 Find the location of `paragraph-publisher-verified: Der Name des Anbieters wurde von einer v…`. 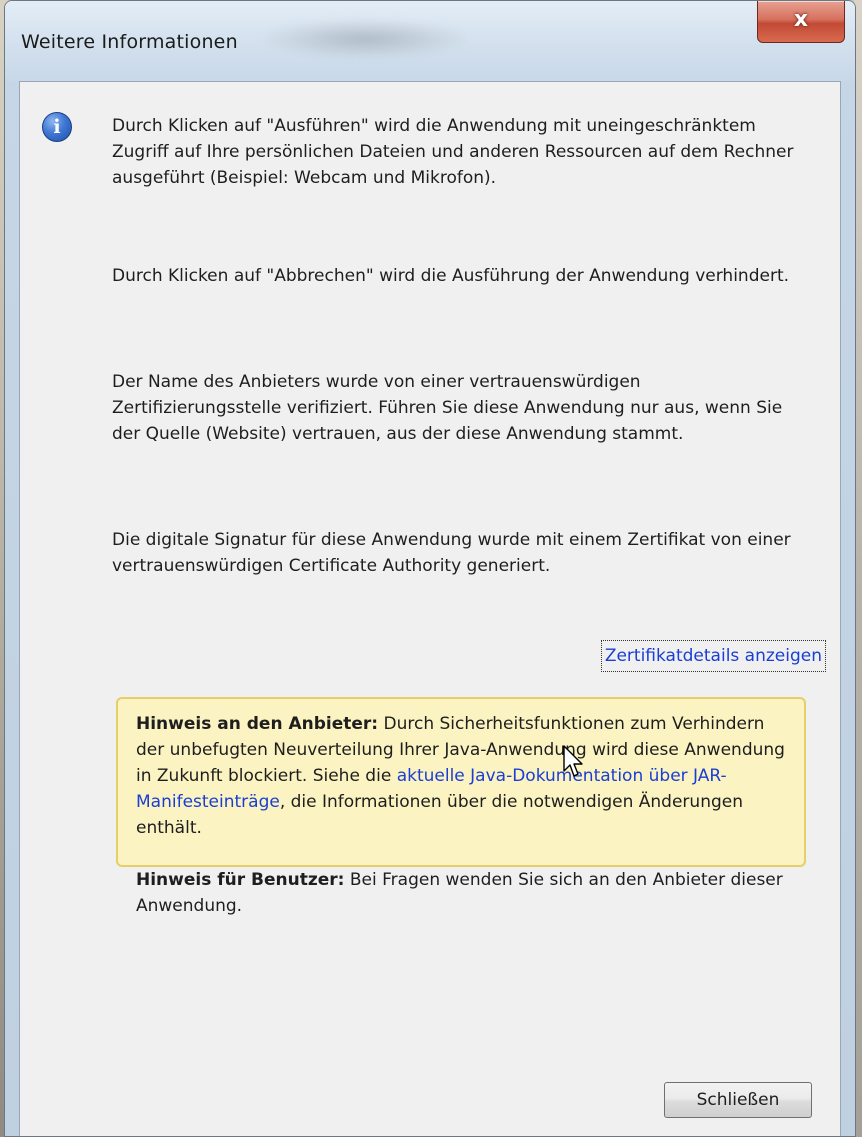

paragraph-publisher-verified: Der Name des Anbieters wurde von einer v… is located at coordinates (447, 408).